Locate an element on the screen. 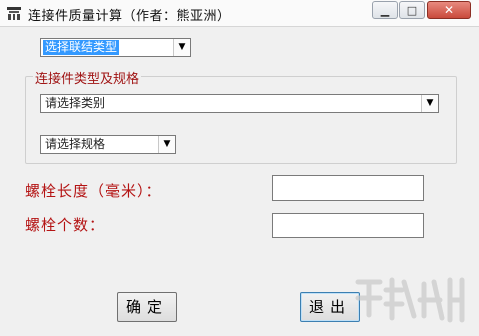 The height and width of the screenshot is (336, 479). bolt-length-label: 螺栓长度（毫米）： is located at coordinates (93, 191).